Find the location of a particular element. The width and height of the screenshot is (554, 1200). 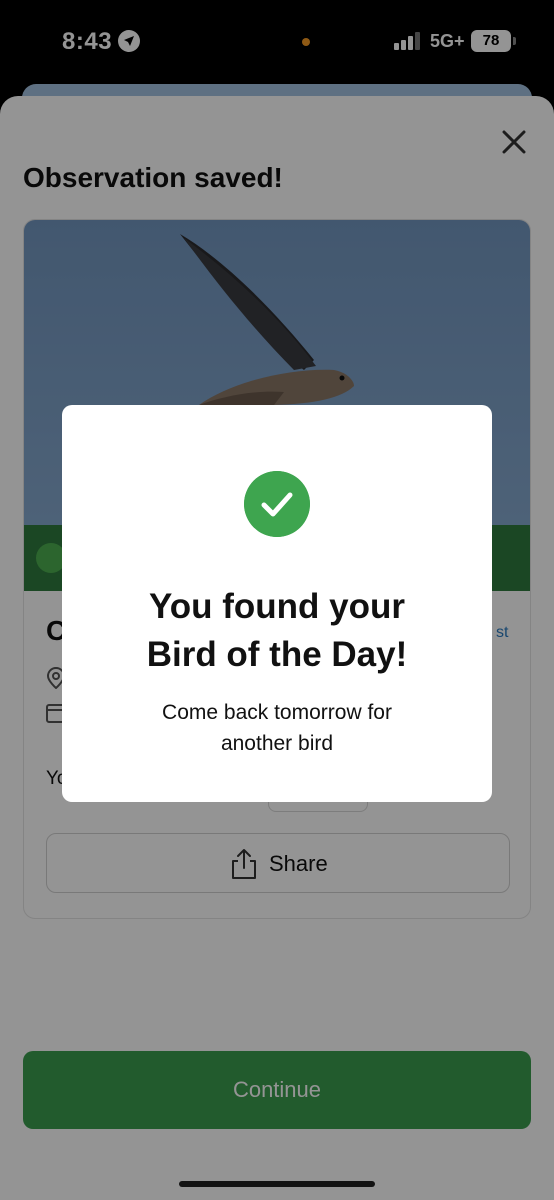

success-check-icon is located at coordinates (277, 504).